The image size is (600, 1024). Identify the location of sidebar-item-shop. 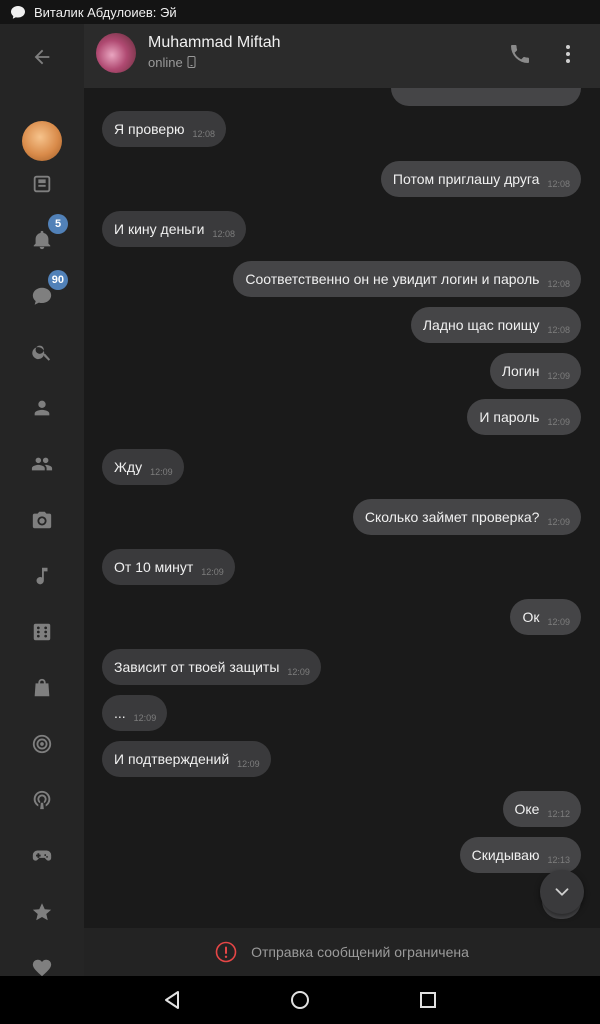
(42, 688).